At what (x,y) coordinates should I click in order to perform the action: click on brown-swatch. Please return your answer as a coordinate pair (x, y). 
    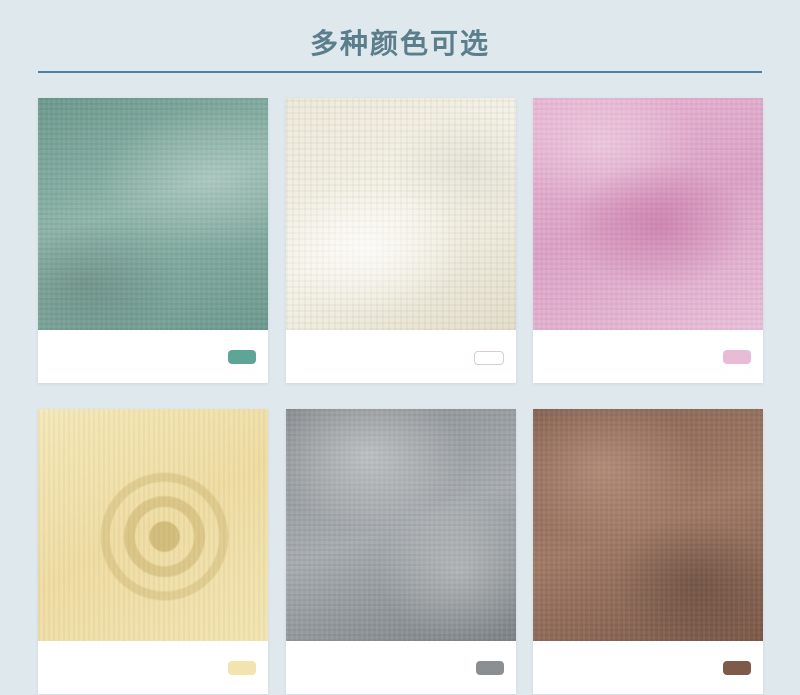
    Looking at the image, I should click on (737, 668).